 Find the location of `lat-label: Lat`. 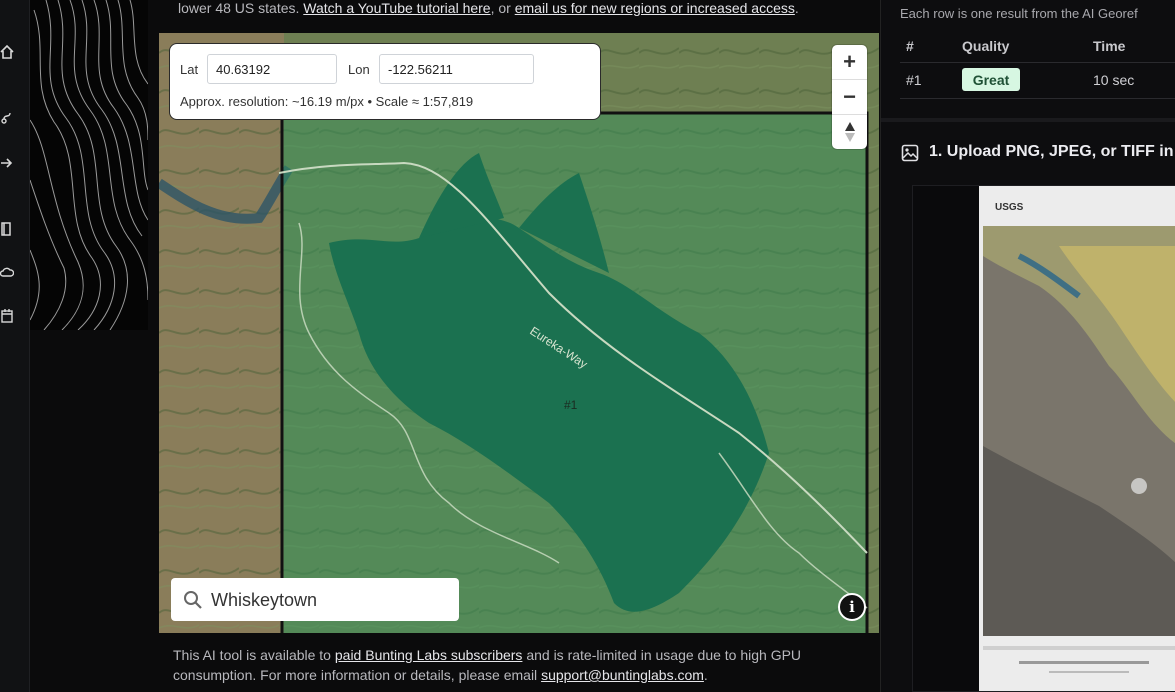

lat-label: Lat is located at coordinates (189, 69).